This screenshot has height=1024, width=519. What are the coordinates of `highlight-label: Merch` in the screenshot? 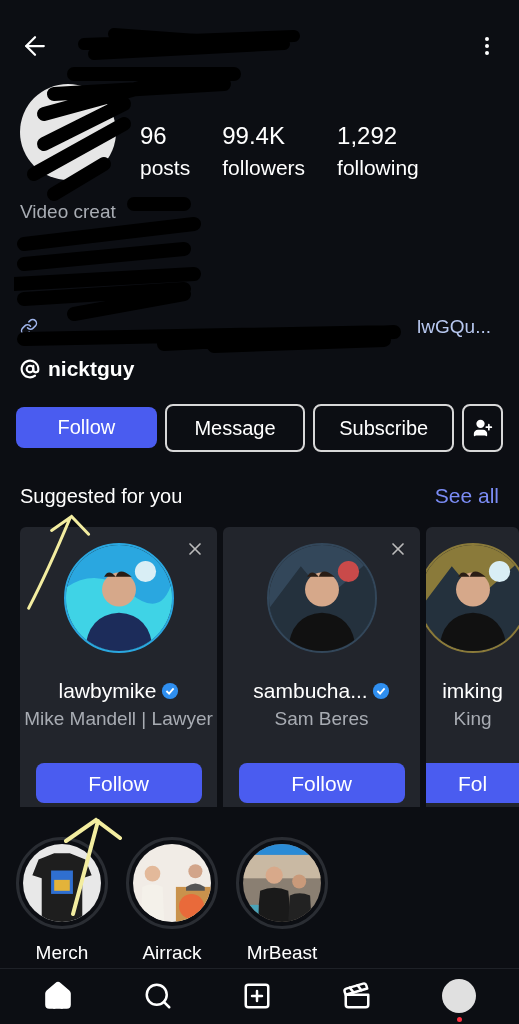 It's located at (62, 953).